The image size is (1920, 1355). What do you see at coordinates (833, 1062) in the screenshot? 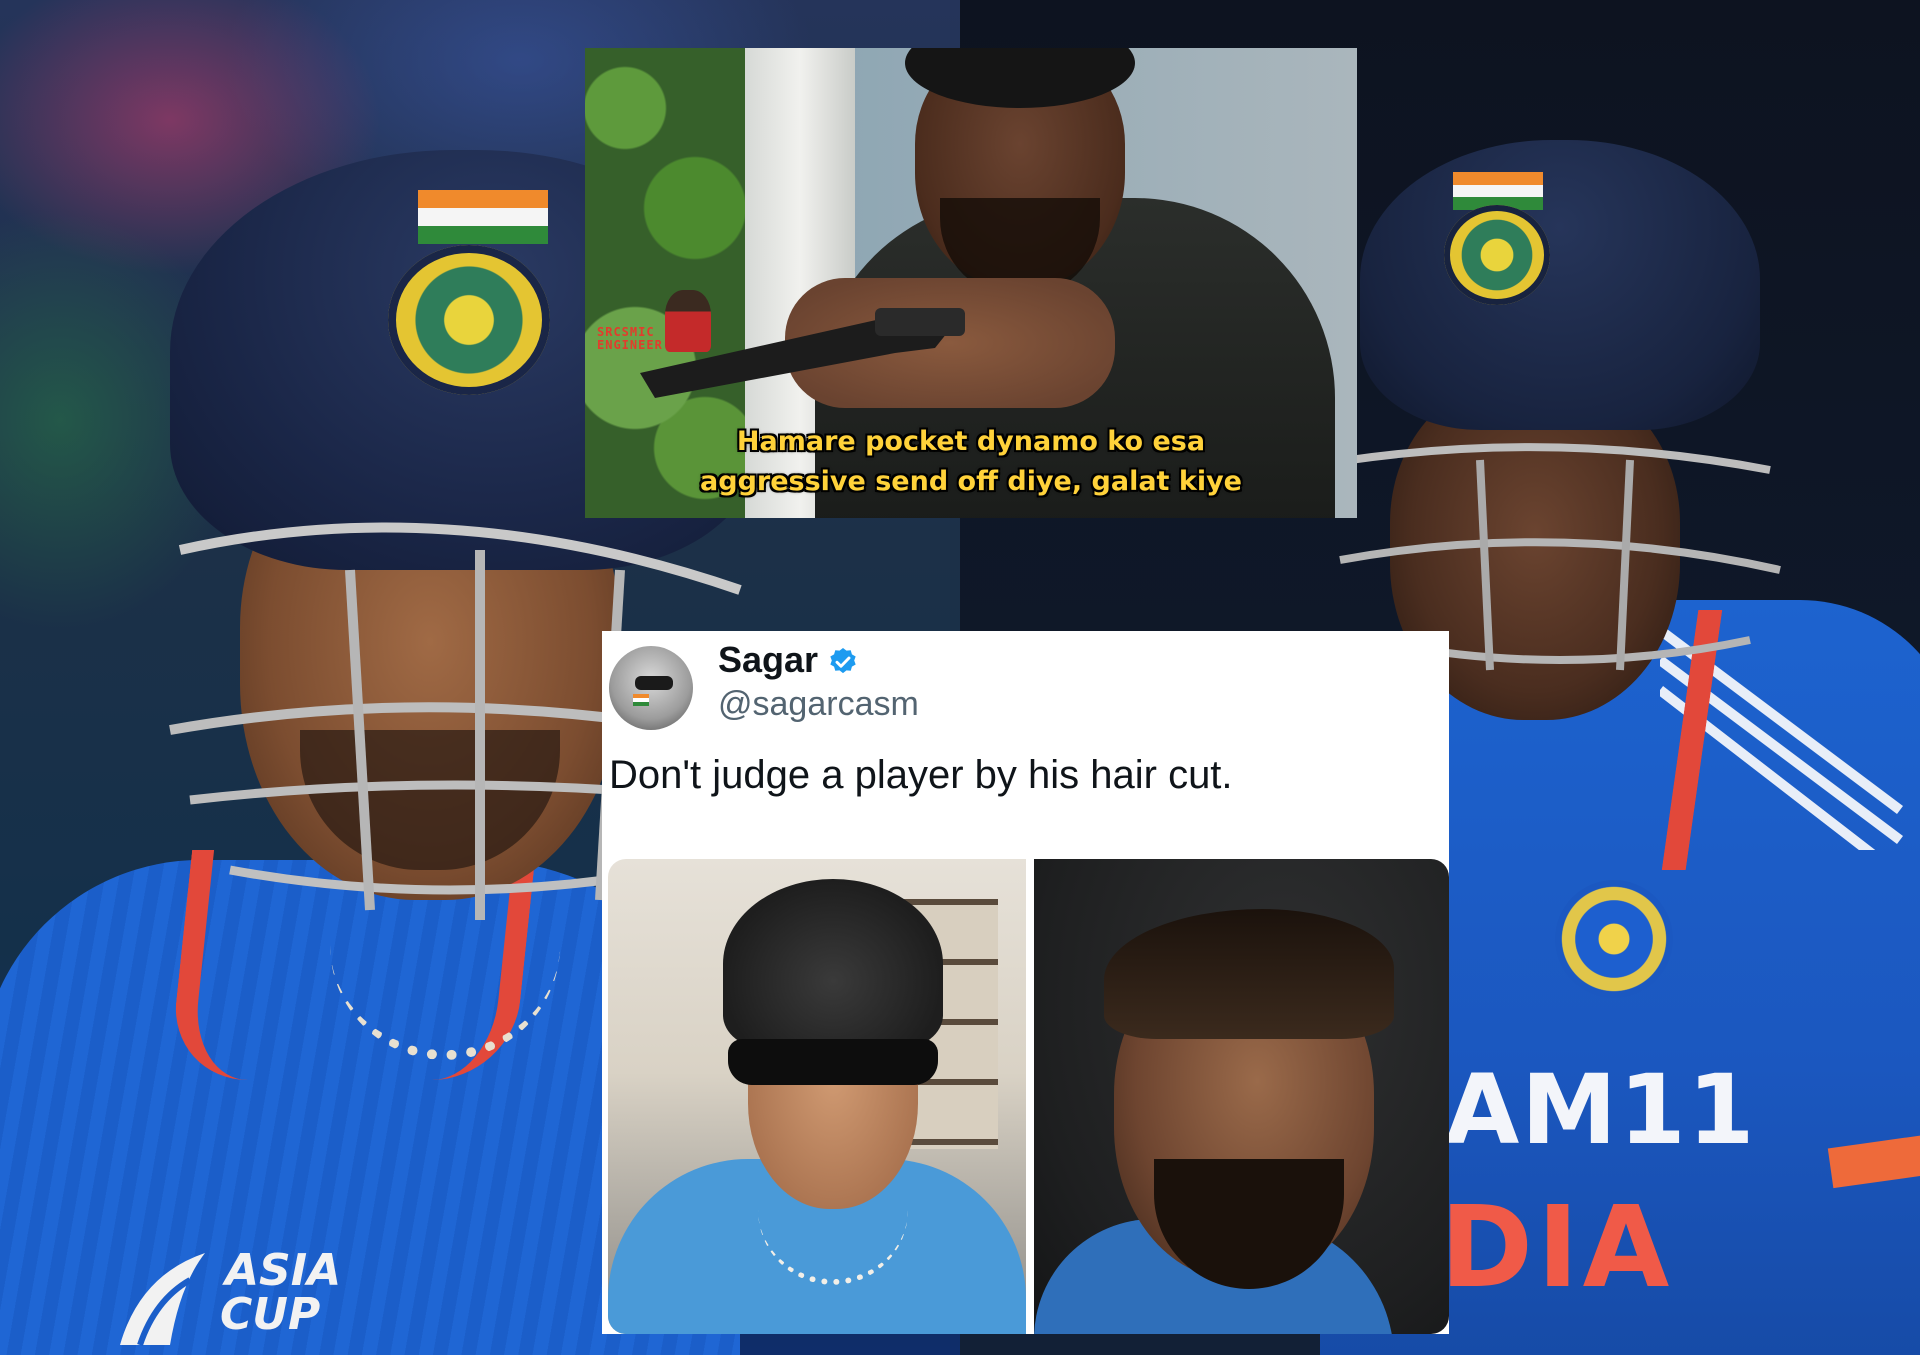
I see `sunglasses-icon` at bounding box center [833, 1062].